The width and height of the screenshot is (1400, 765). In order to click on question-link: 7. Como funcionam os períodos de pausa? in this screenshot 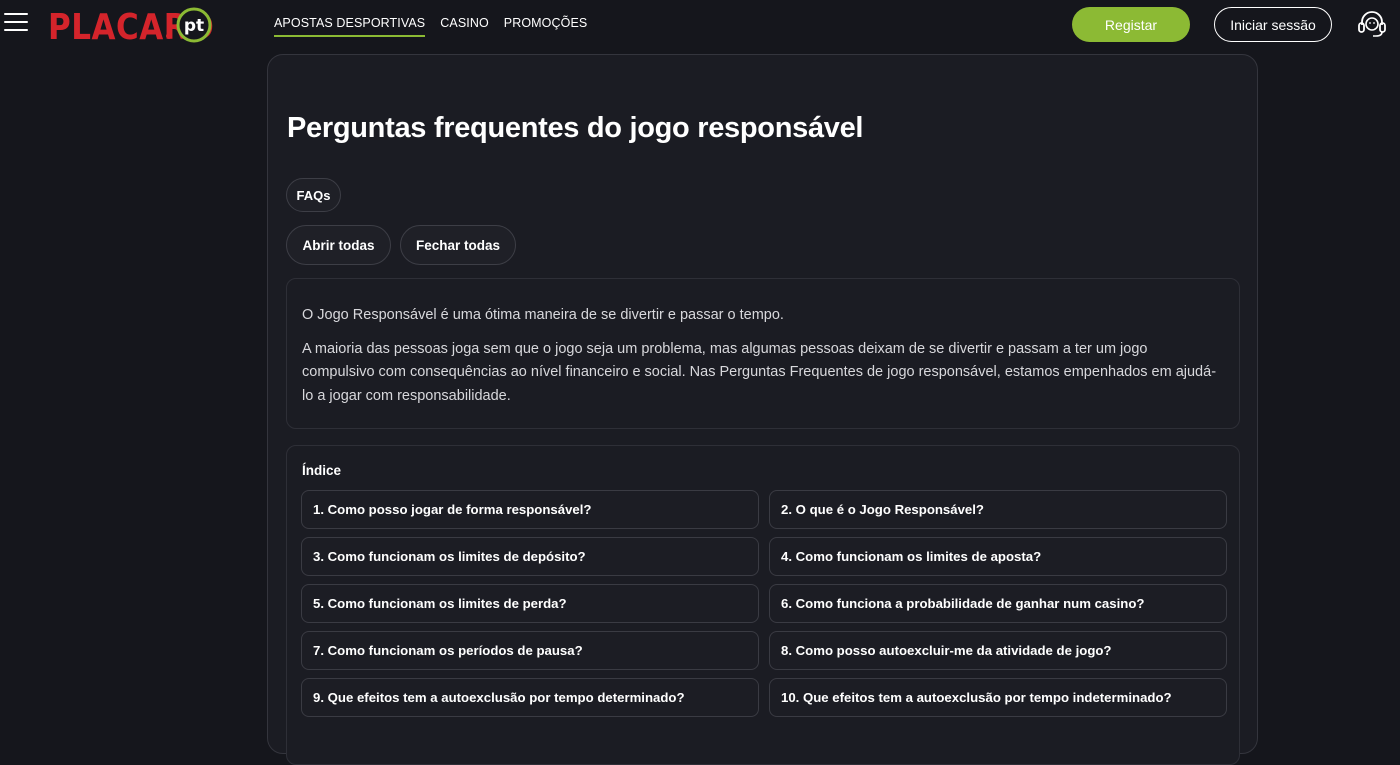, I will do `click(530, 650)`.